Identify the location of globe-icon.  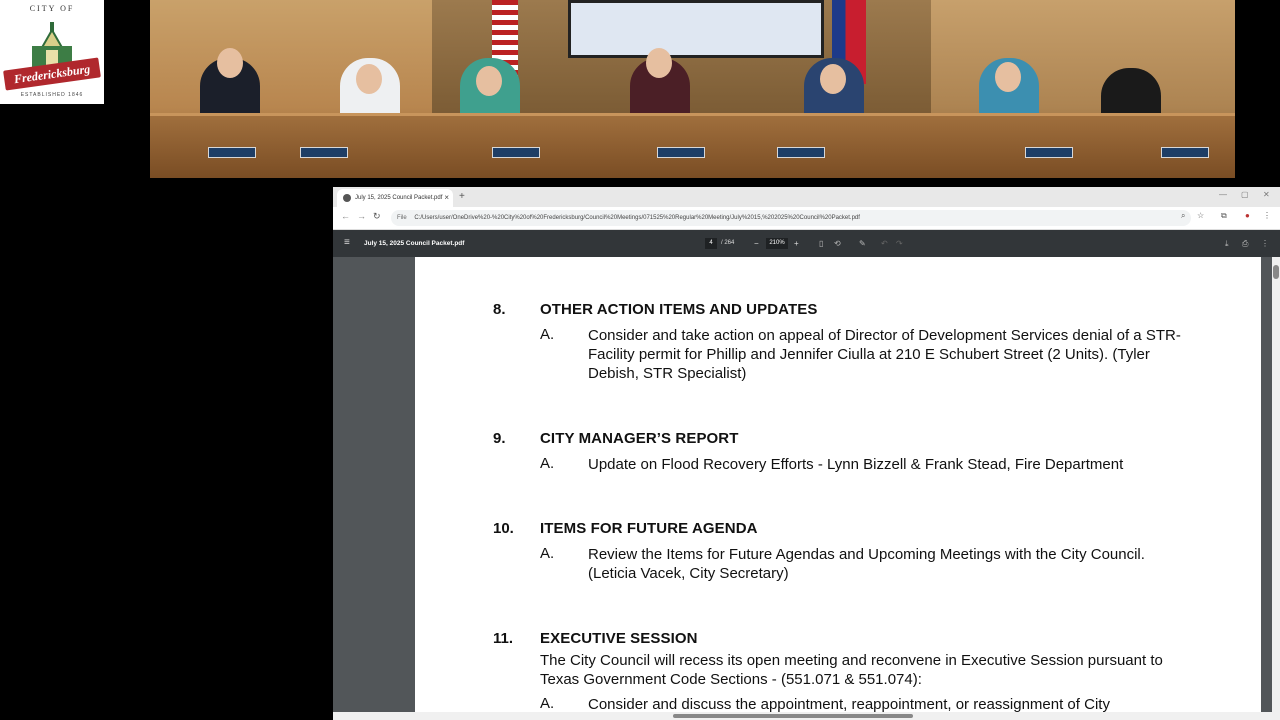
(347, 198).